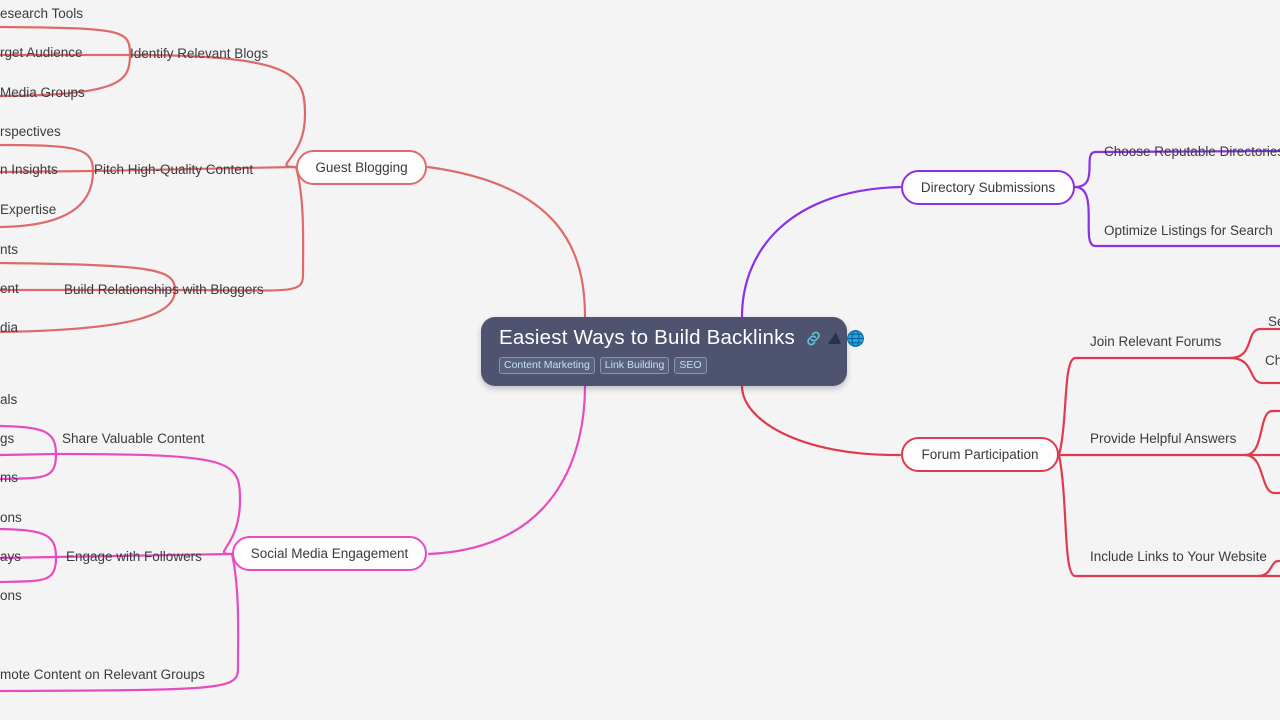 Image resolution: width=1280 pixels, height=720 pixels. I want to click on sub-node-pitch-high-quality-content: Pitch High-Quality Content, so click(173, 169).